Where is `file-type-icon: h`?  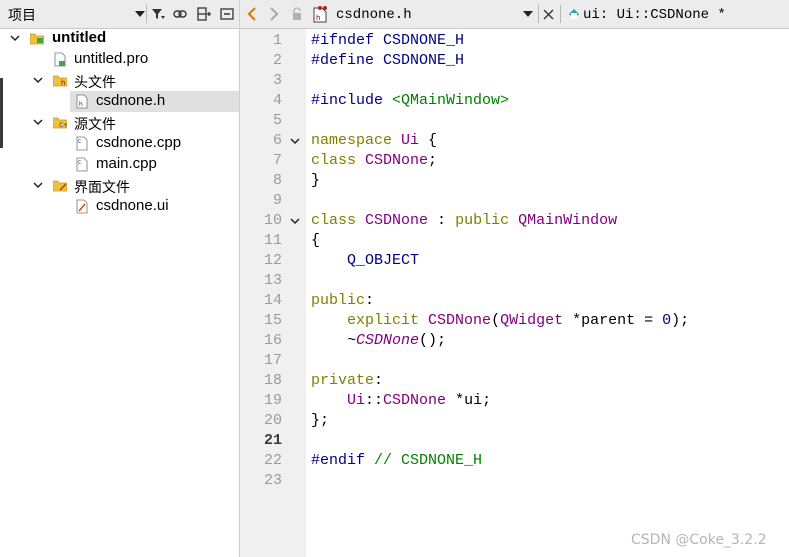 file-type-icon: h is located at coordinates (320, 14).